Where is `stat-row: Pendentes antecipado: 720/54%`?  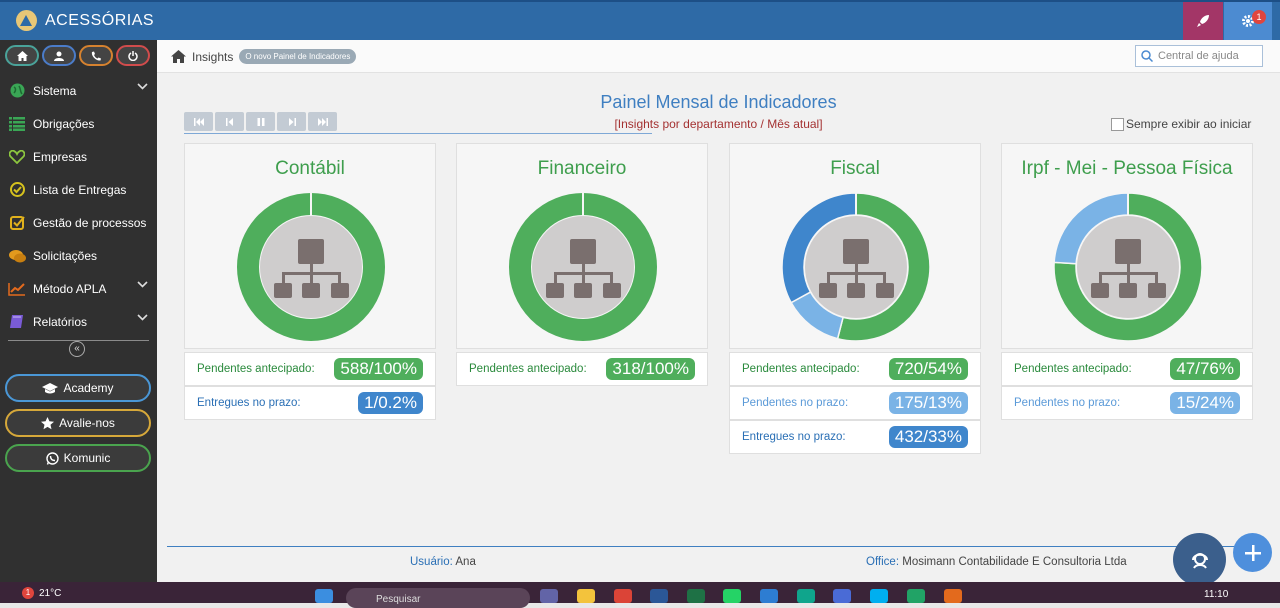
stat-row: Pendentes antecipado: 720/54% is located at coordinates (855, 369).